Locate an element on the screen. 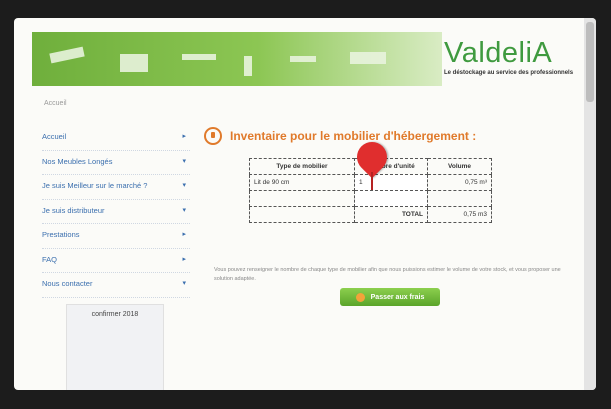 The image size is (611, 409). sidebar-item-contact: Nous contacter ▾ is located at coordinates (116, 285).